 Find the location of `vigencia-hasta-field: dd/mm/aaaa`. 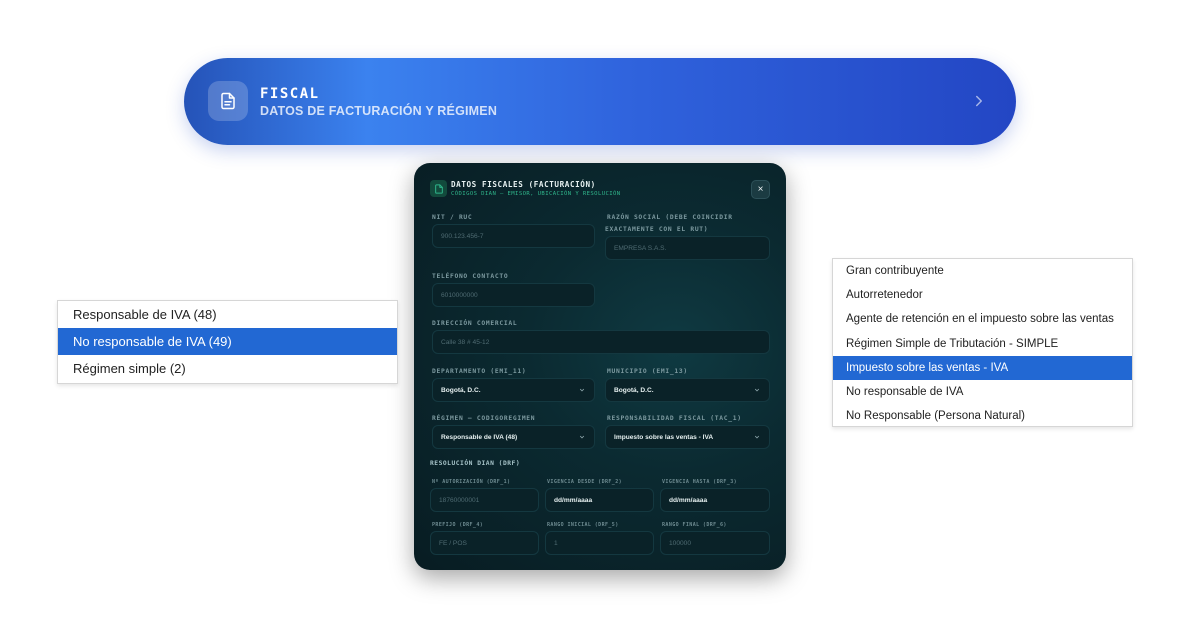

vigencia-hasta-field: dd/mm/aaaa is located at coordinates (715, 500).